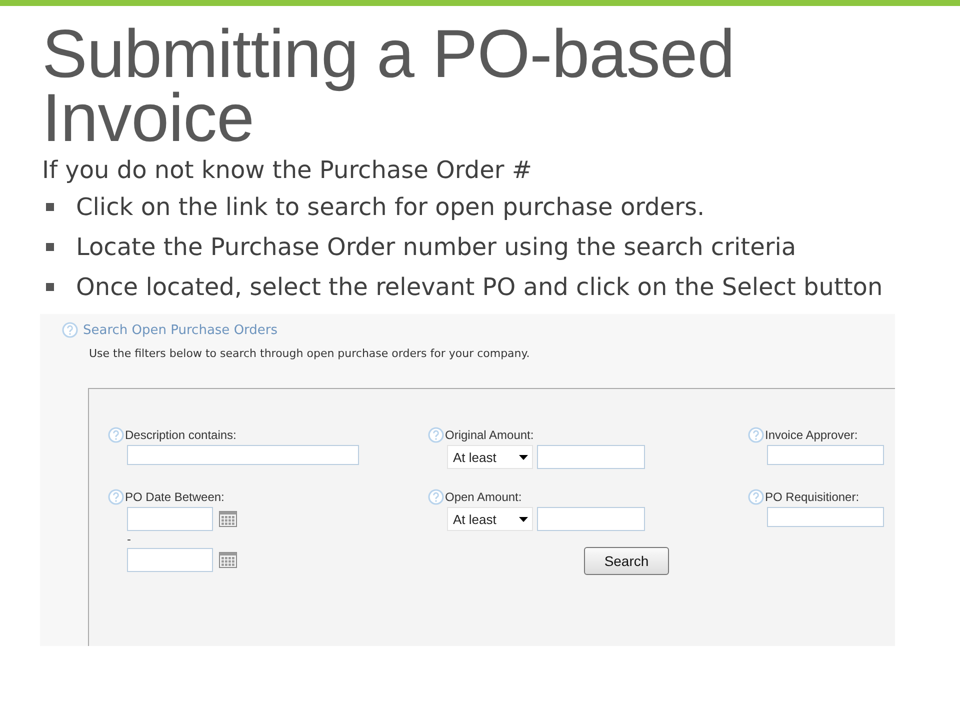 This screenshot has height=720, width=960. What do you see at coordinates (437, 247) in the screenshot?
I see `bullet-text: Locate the Purchase Order number using the search criteria` at bounding box center [437, 247].